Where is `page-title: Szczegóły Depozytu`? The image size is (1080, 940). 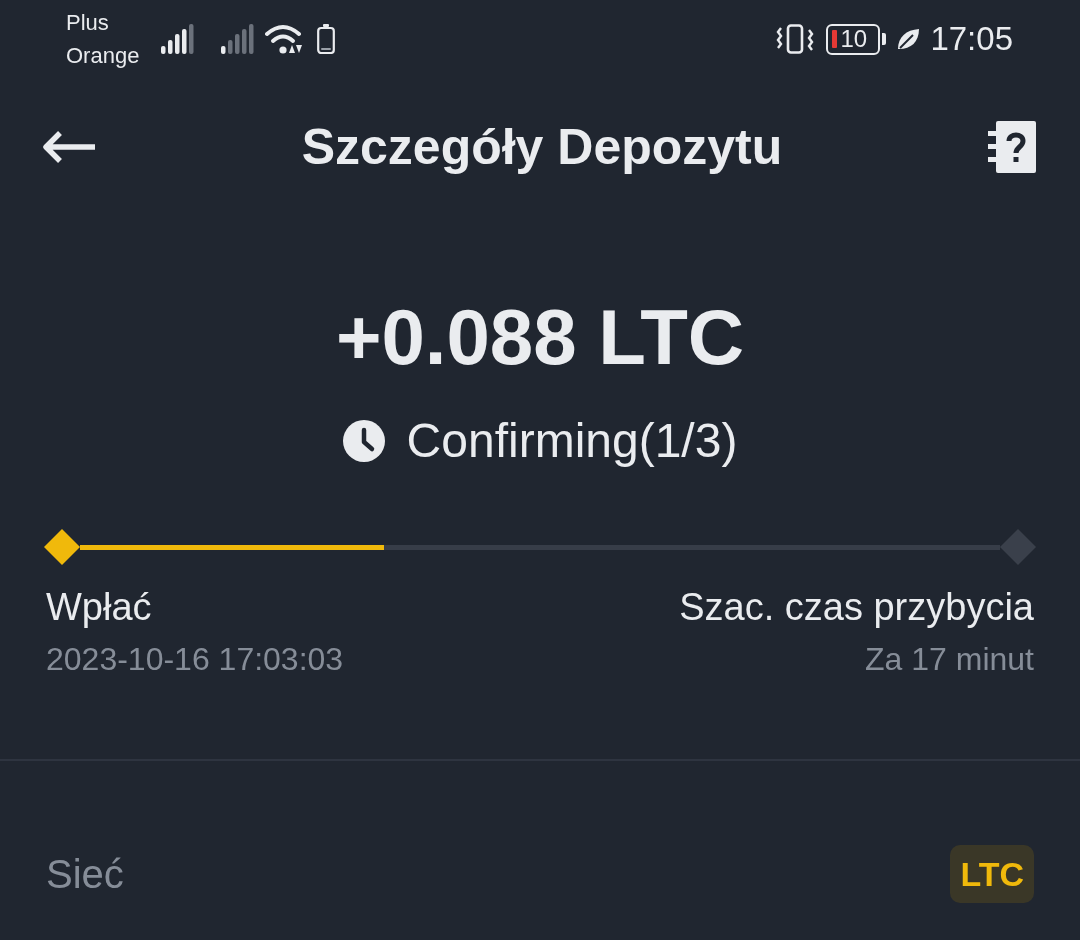
page-title: Szczegóły Depozytu is located at coordinates (542, 147).